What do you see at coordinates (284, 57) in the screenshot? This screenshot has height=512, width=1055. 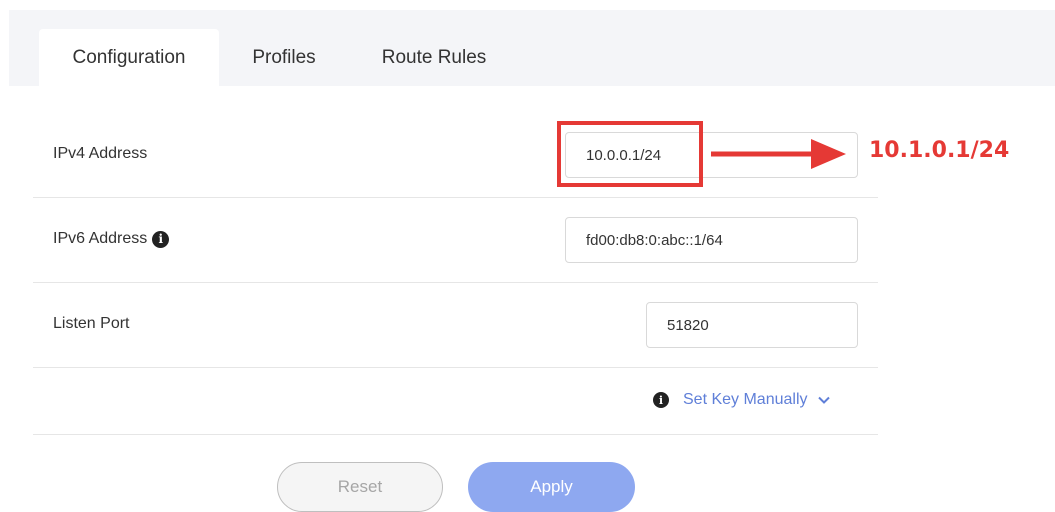 I see `tab-profiles: Profiles` at bounding box center [284, 57].